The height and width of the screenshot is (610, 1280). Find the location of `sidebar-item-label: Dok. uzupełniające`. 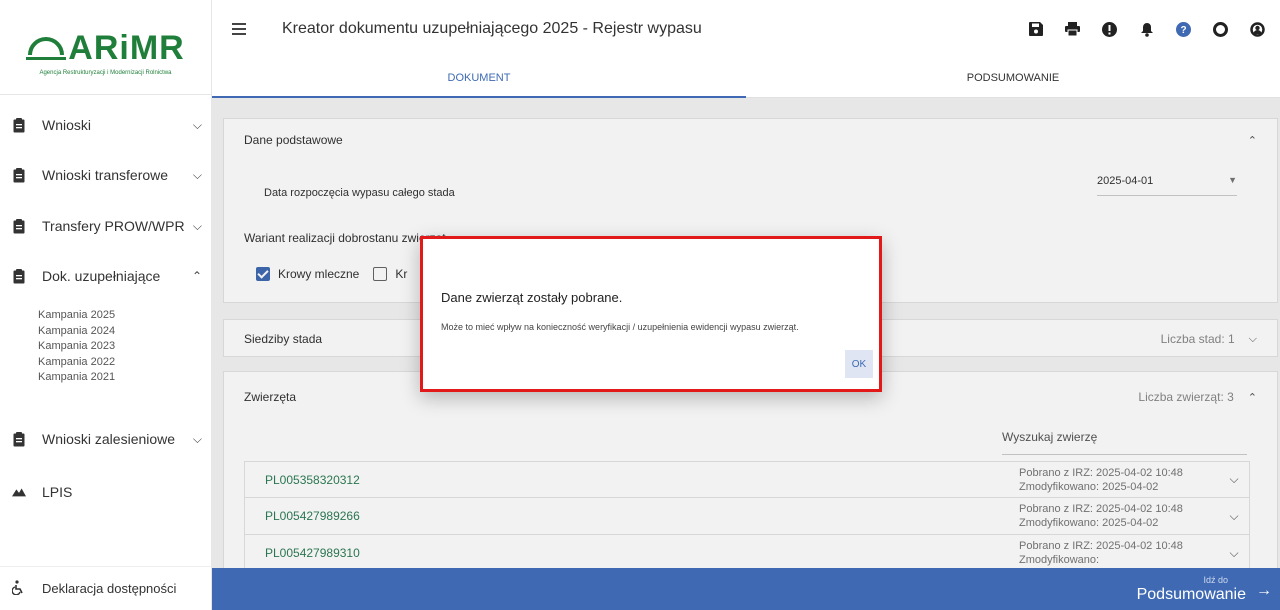

sidebar-item-label: Dok. uzupełniające is located at coordinates (101, 276).